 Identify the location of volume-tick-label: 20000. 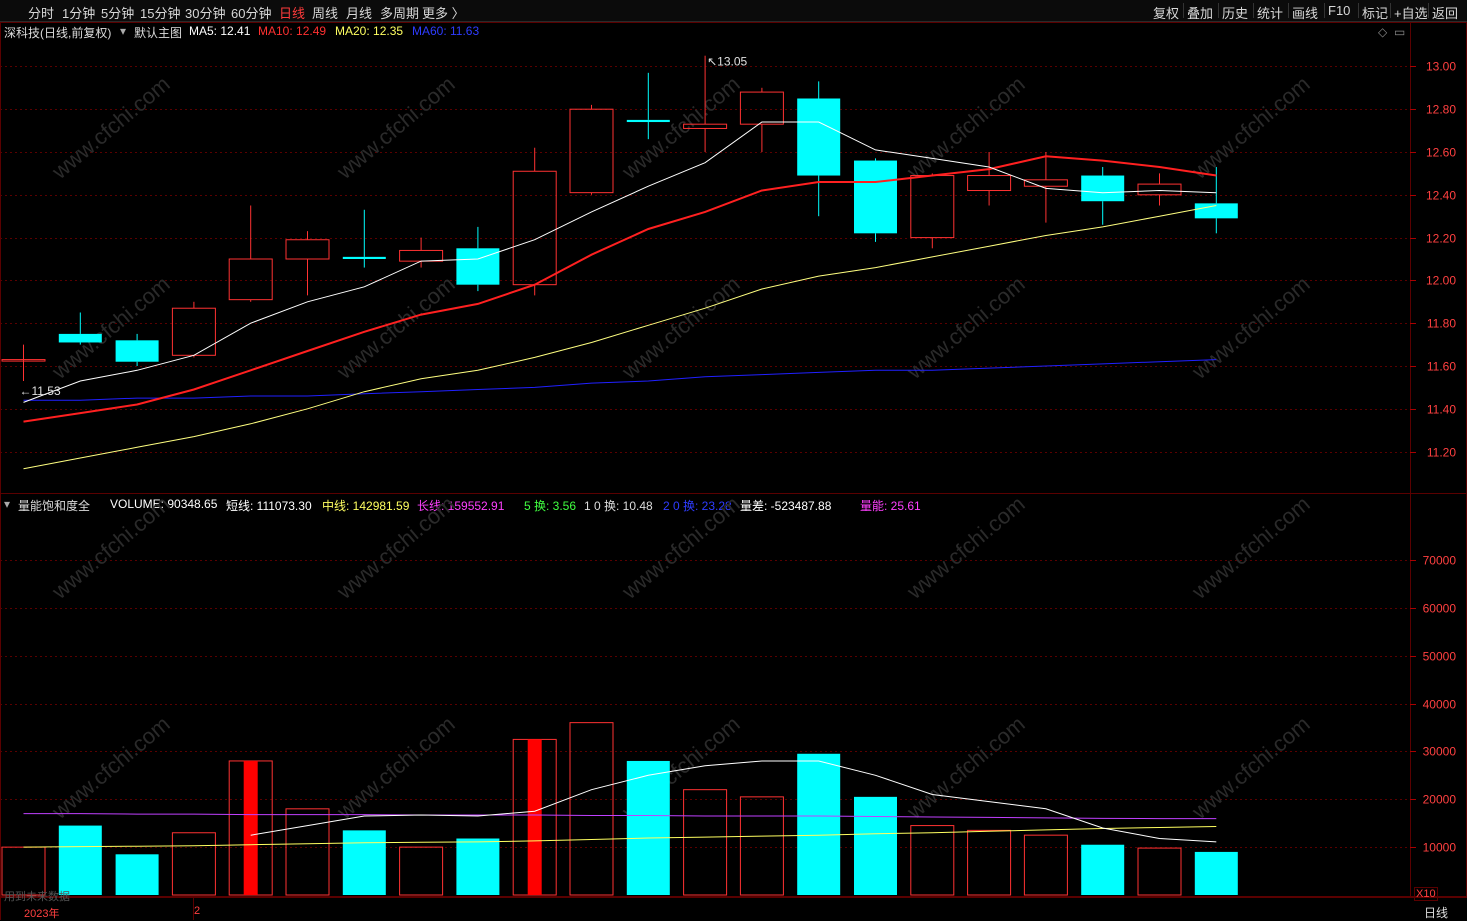
(1440, 800).